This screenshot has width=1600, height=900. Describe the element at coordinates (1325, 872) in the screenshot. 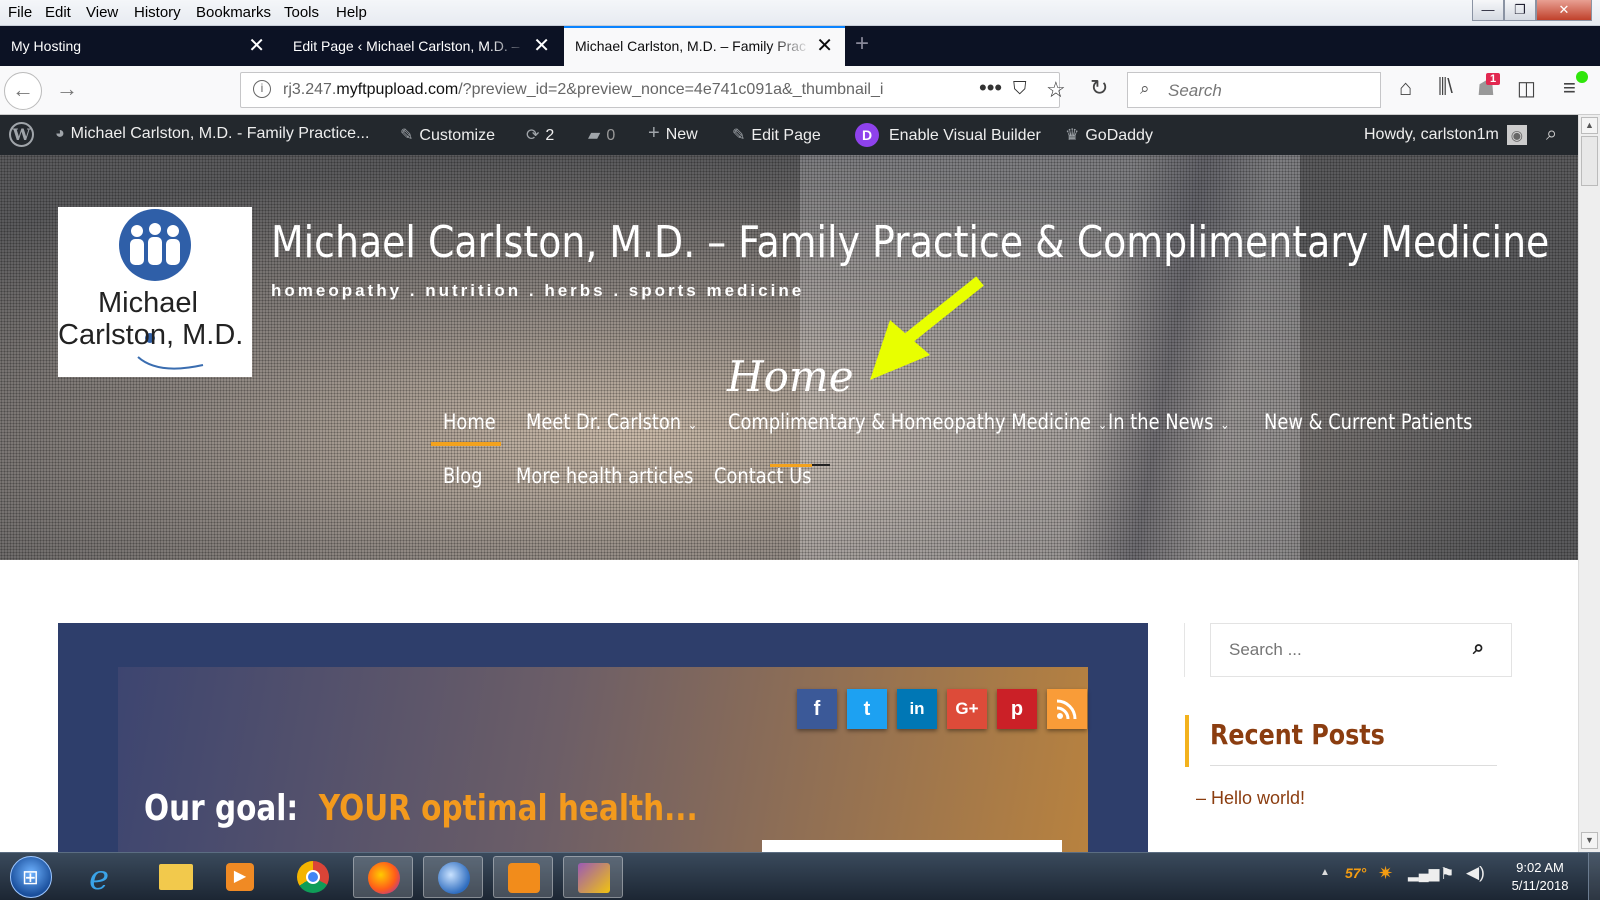

I see `show-hidden-icons: ▲` at that location.